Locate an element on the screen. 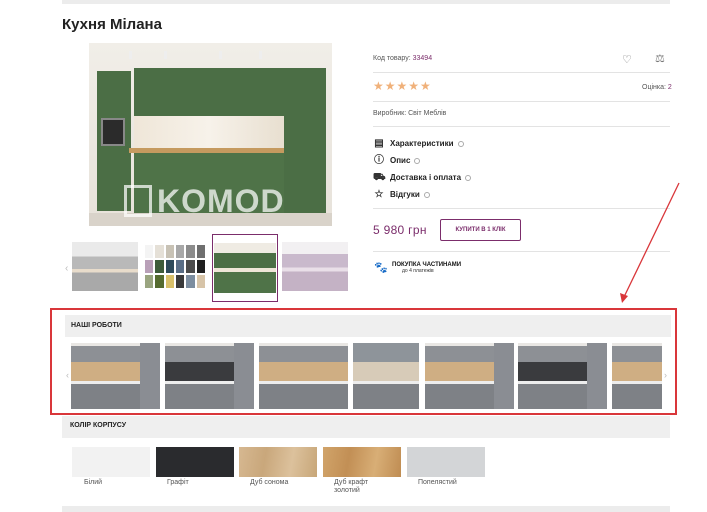 Image resolution: width=707 pixels, height=512 pixels. color-swatch-craft-gold-oak is located at coordinates (362, 462).